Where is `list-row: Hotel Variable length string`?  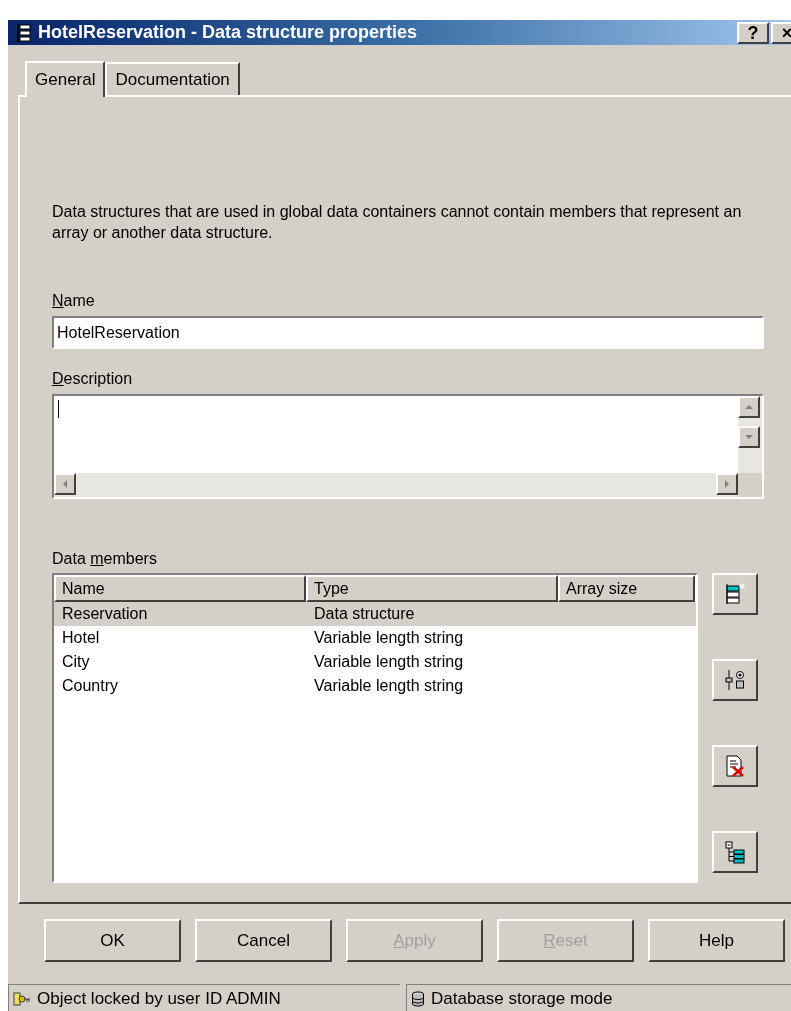
list-row: Hotel Variable length string is located at coordinates (375, 638).